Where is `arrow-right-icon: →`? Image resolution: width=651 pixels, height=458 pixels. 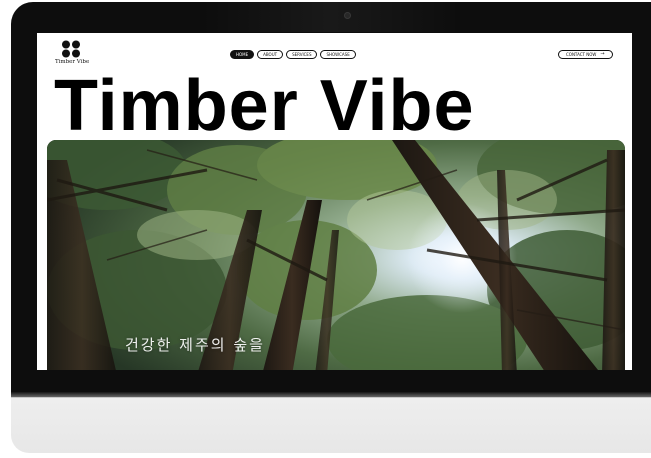 arrow-right-icon: → is located at coordinates (602, 54).